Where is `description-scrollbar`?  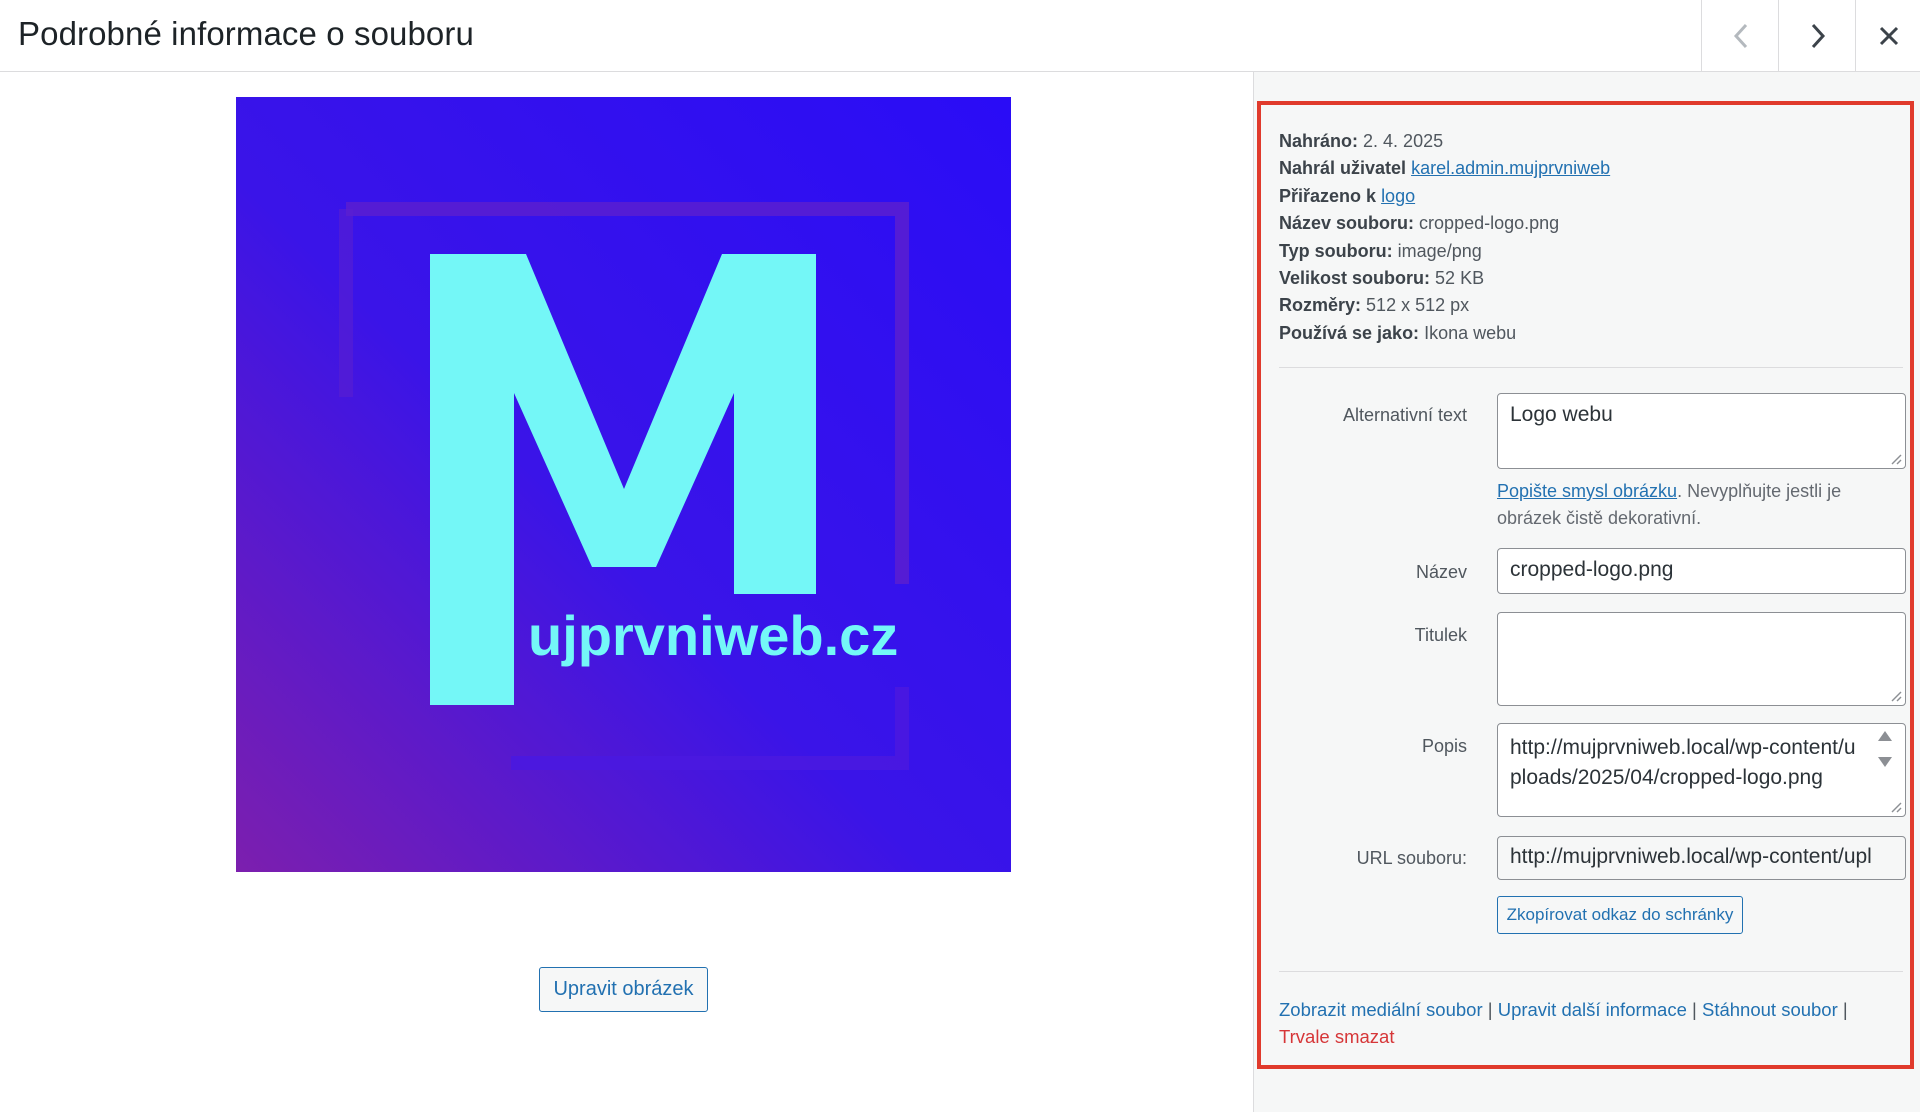
description-scrollbar is located at coordinates (1885, 749).